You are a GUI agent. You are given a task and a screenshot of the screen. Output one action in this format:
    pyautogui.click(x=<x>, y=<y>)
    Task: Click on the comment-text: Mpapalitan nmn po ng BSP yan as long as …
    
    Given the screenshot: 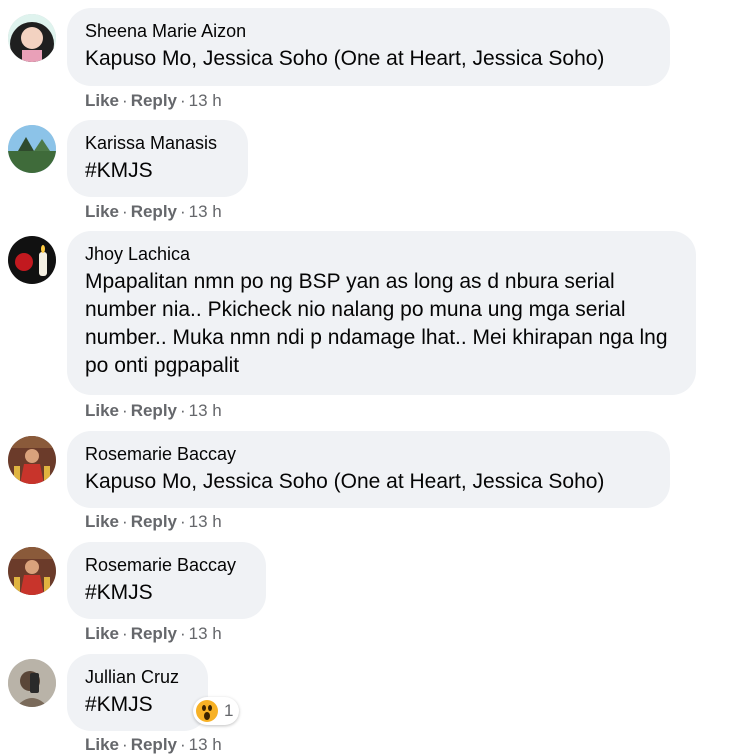 What is the action you would take?
    pyautogui.click(x=376, y=323)
    